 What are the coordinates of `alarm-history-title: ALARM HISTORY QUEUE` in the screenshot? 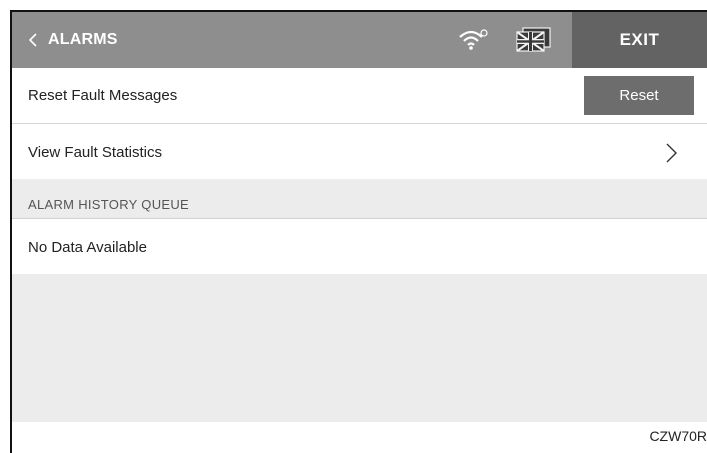 It's located at (109, 204).